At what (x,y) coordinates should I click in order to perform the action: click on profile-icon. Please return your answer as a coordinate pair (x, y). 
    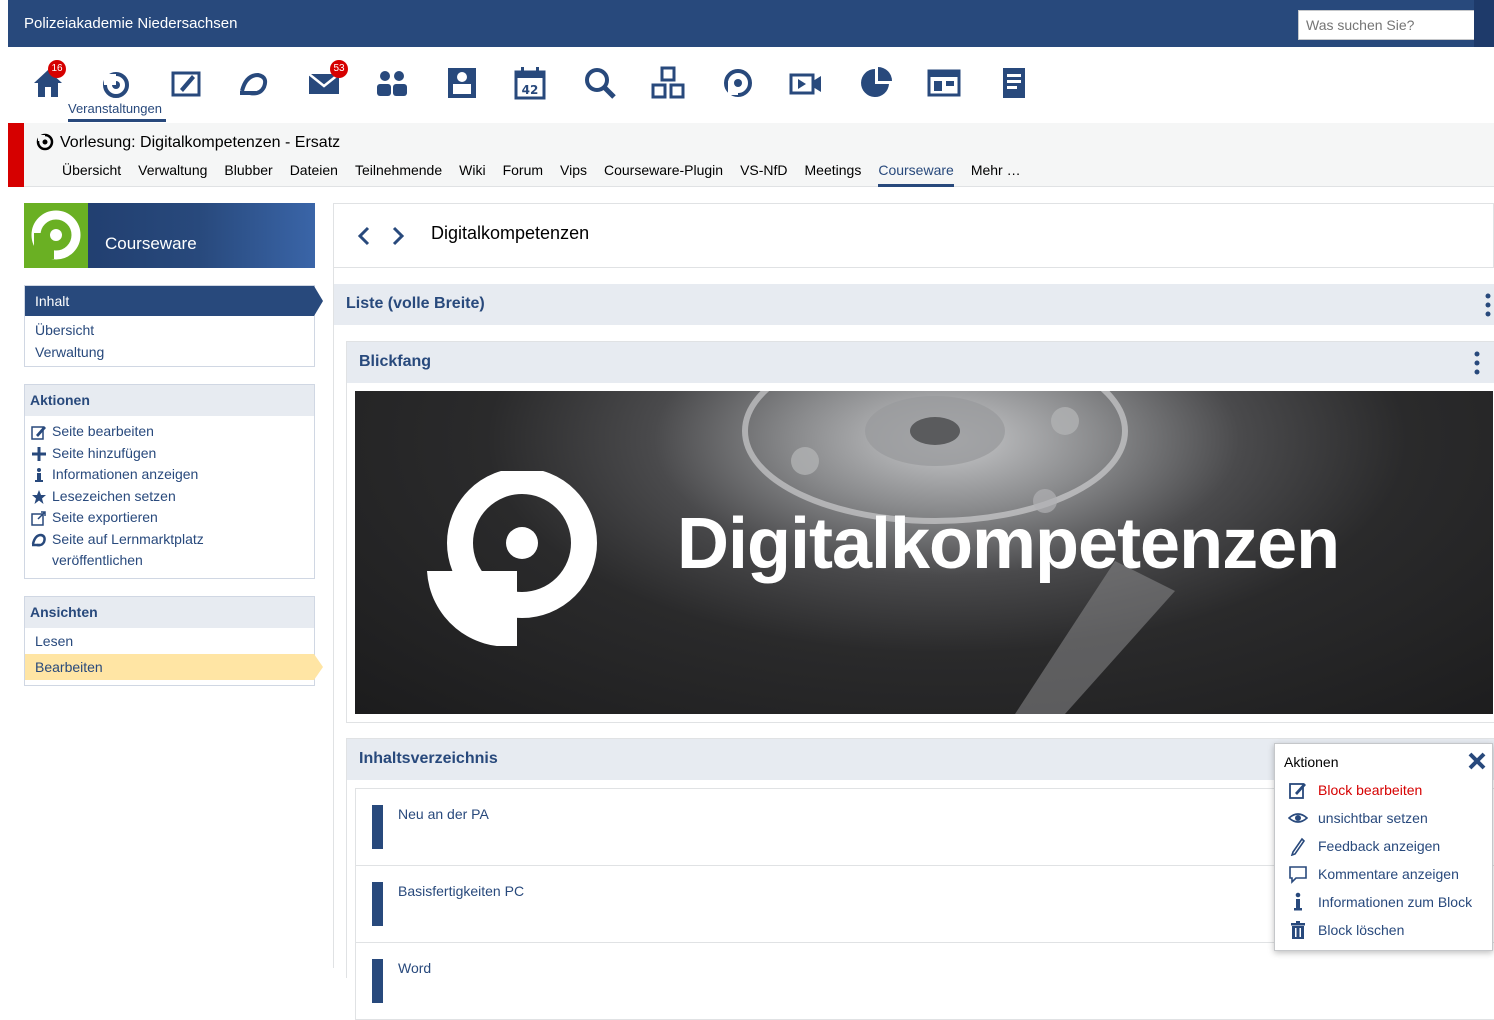
    Looking at the image, I should click on (462, 83).